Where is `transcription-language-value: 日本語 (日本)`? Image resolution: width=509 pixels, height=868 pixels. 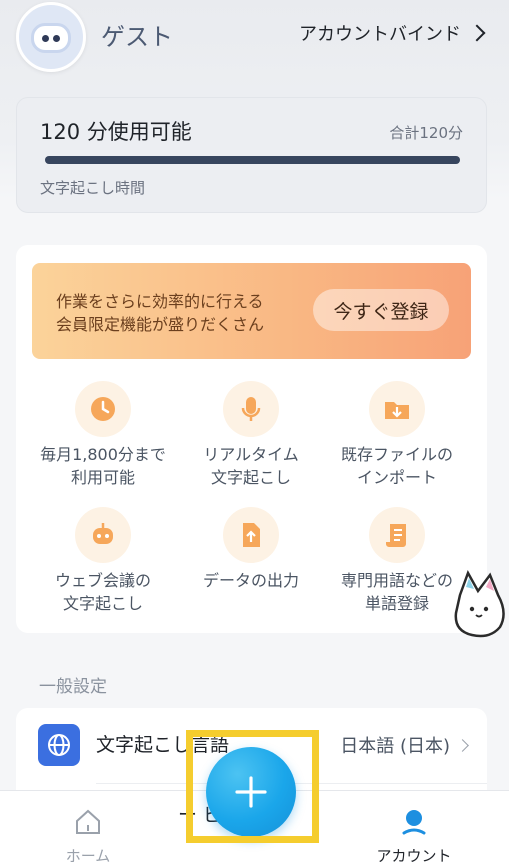
transcription-language-value: 日本語 (日本) is located at coordinates (404, 745).